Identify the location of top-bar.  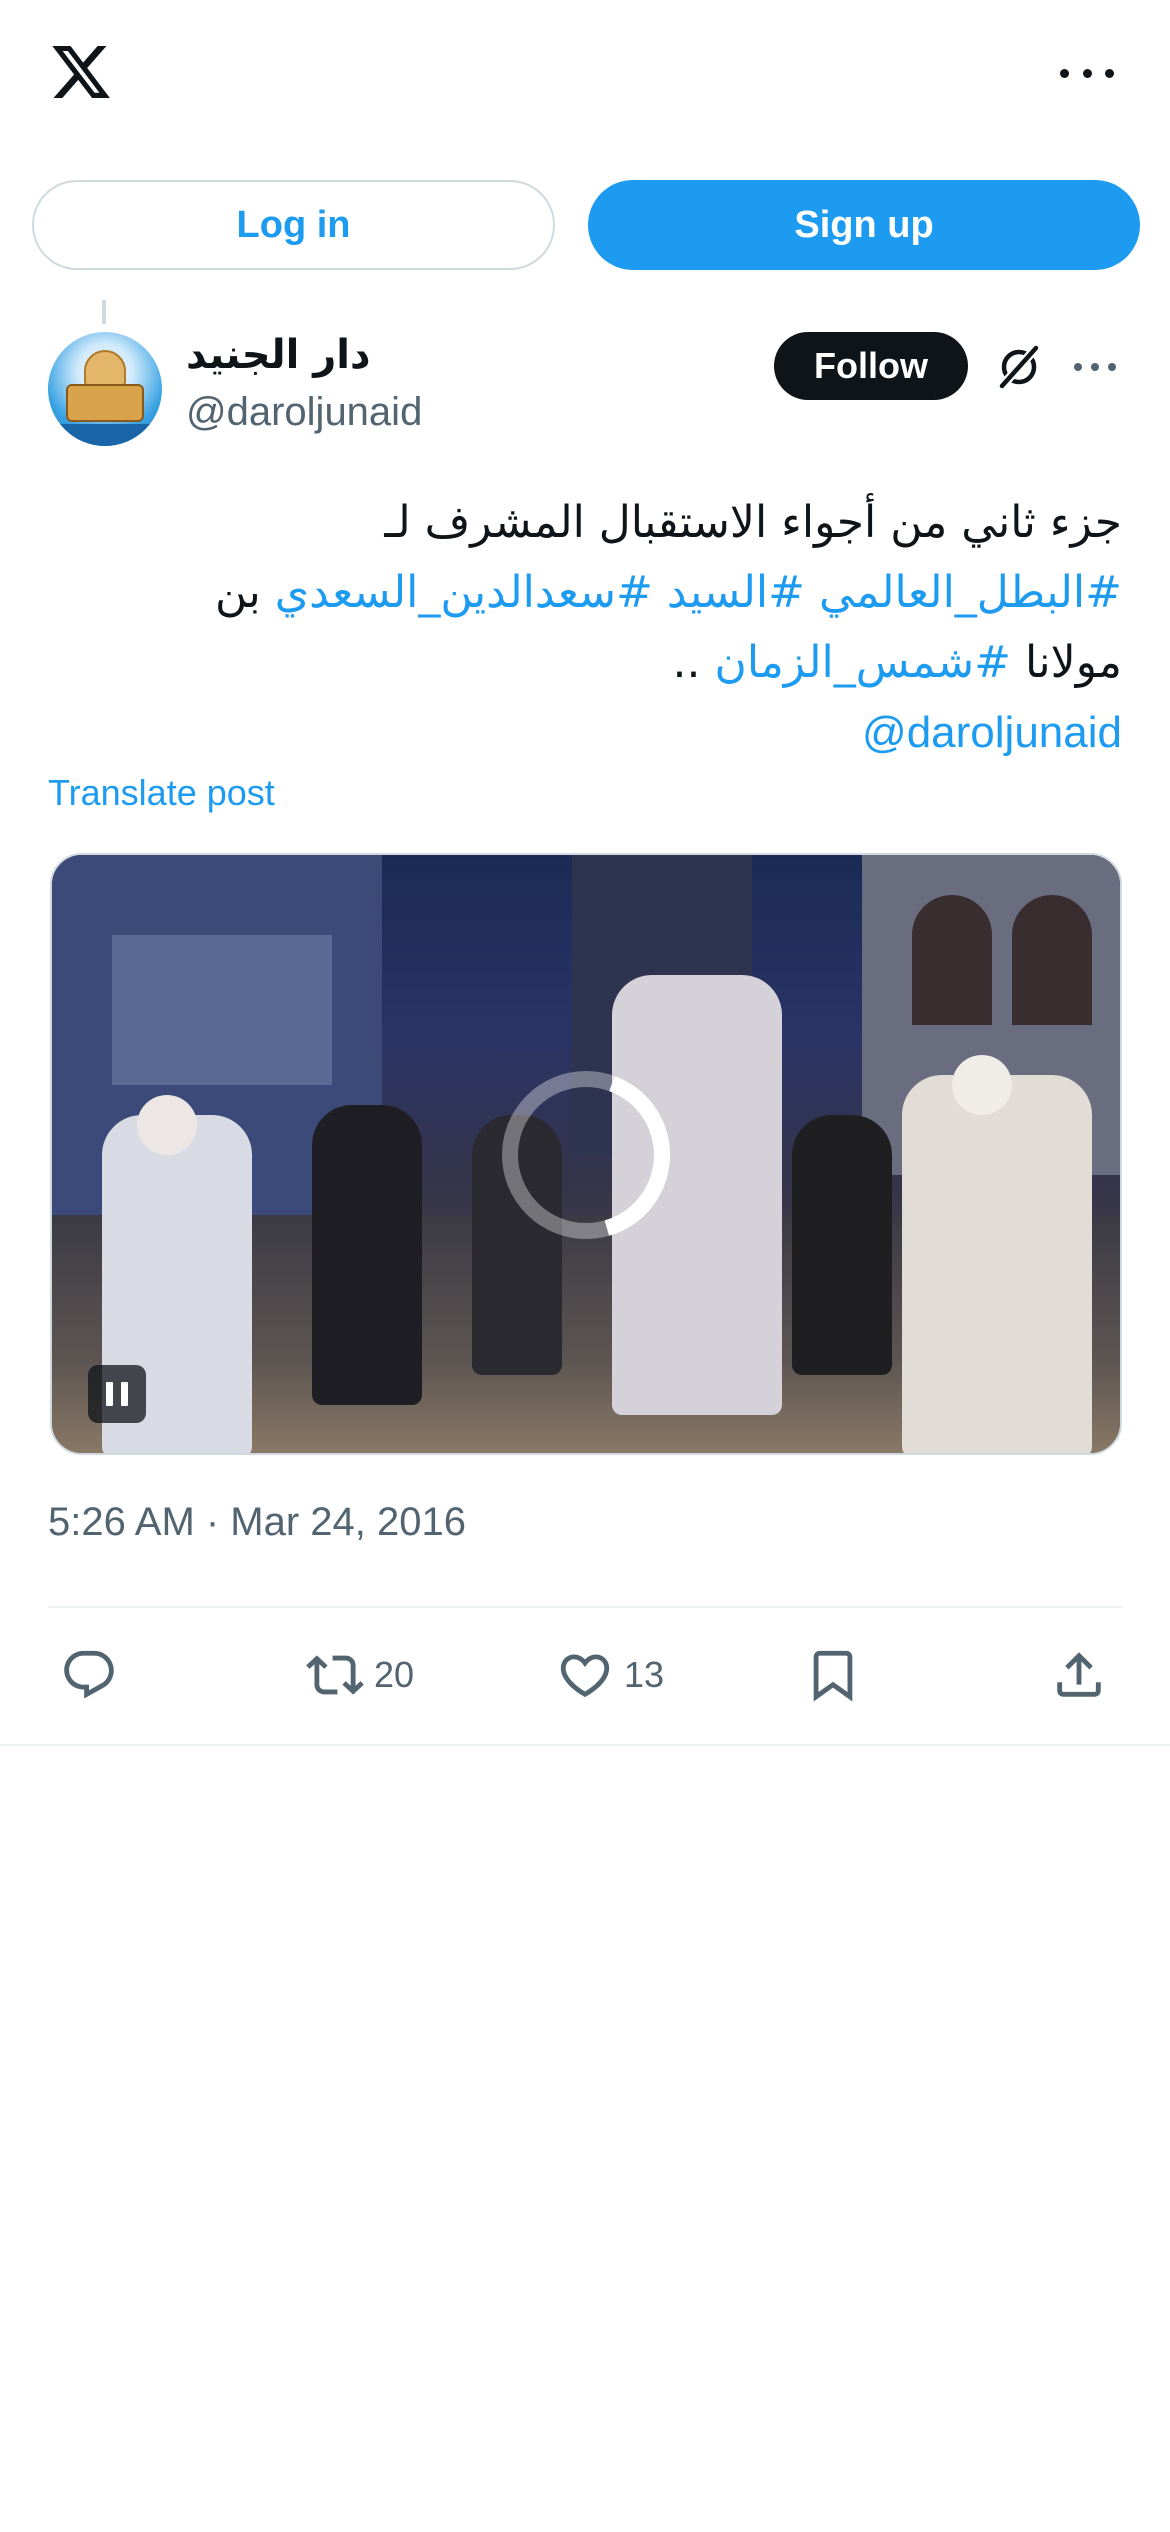
(585, 75).